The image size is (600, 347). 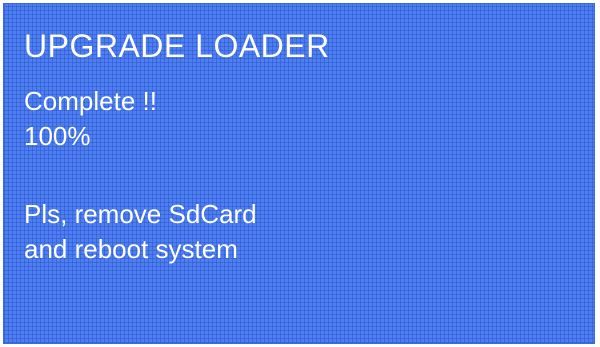 I want to click on instruction-line-1: Pls, remove SdCard, so click(x=140, y=214).